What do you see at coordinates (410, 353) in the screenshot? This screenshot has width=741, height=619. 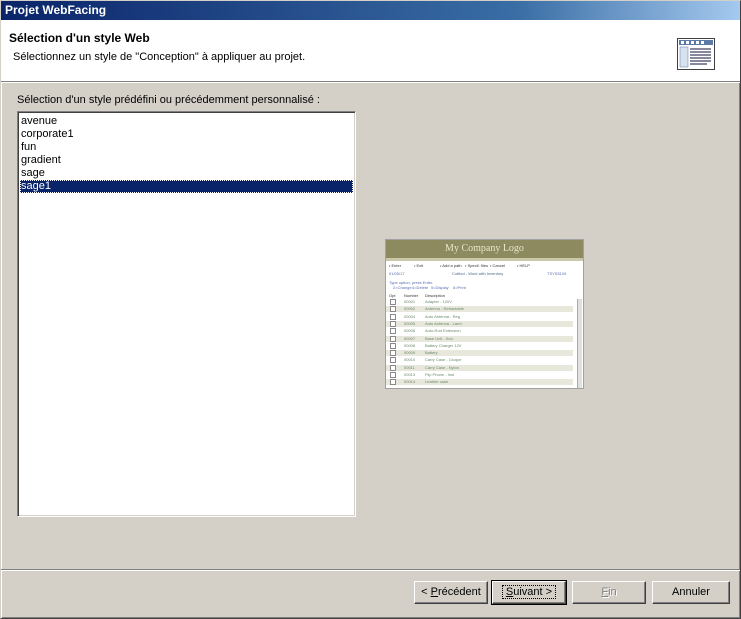 I see `preview-row-number: 00009` at bounding box center [410, 353].